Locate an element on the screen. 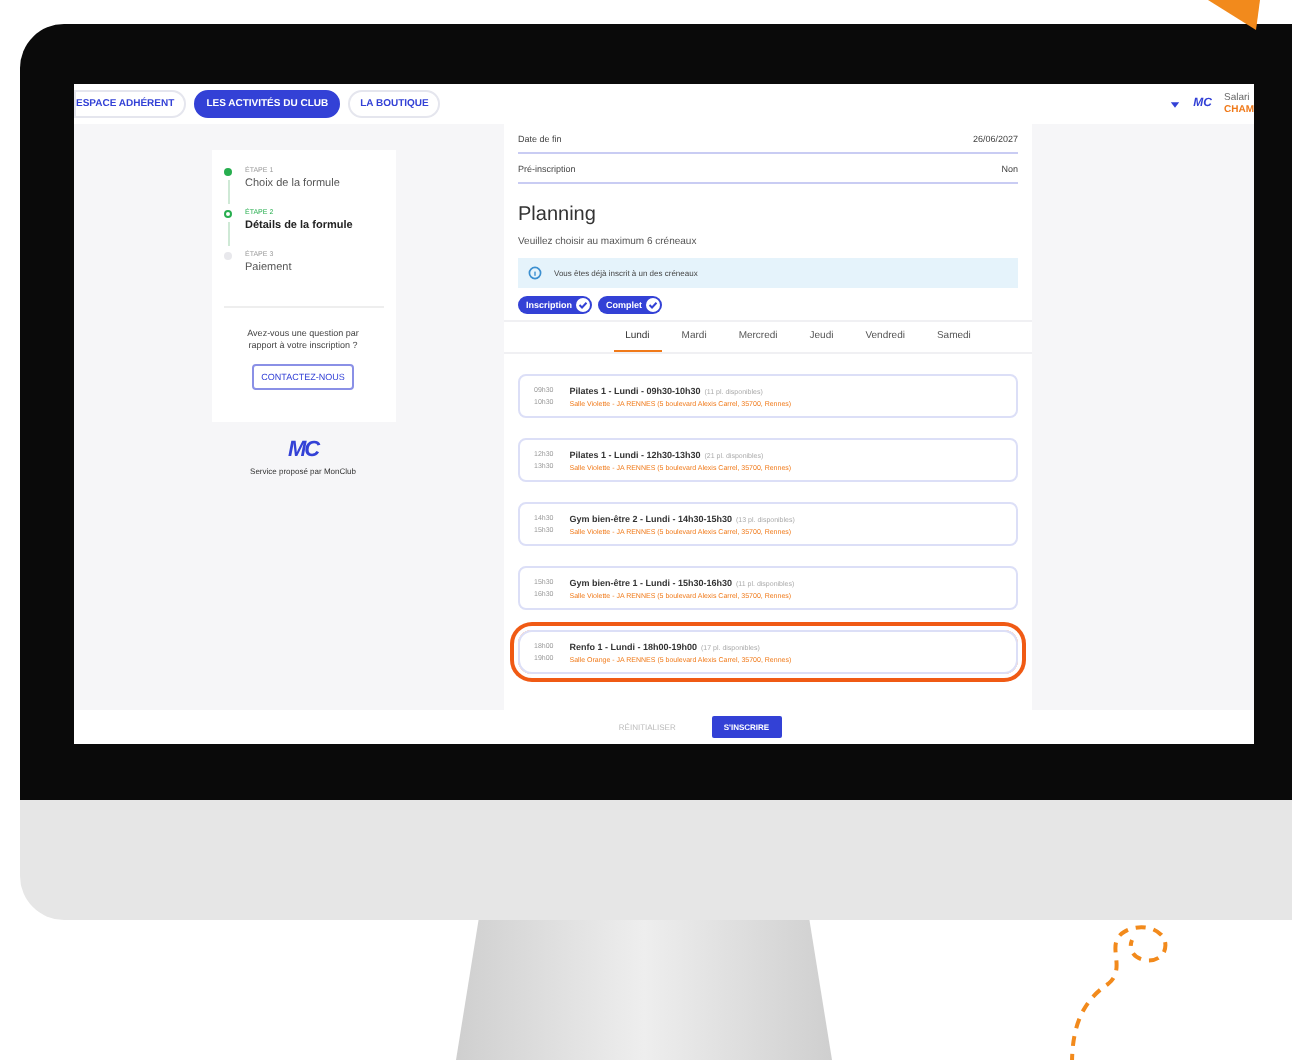 This screenshot has width=1292, height=1060. club-logo: MC is located at coordinates (303, 450).